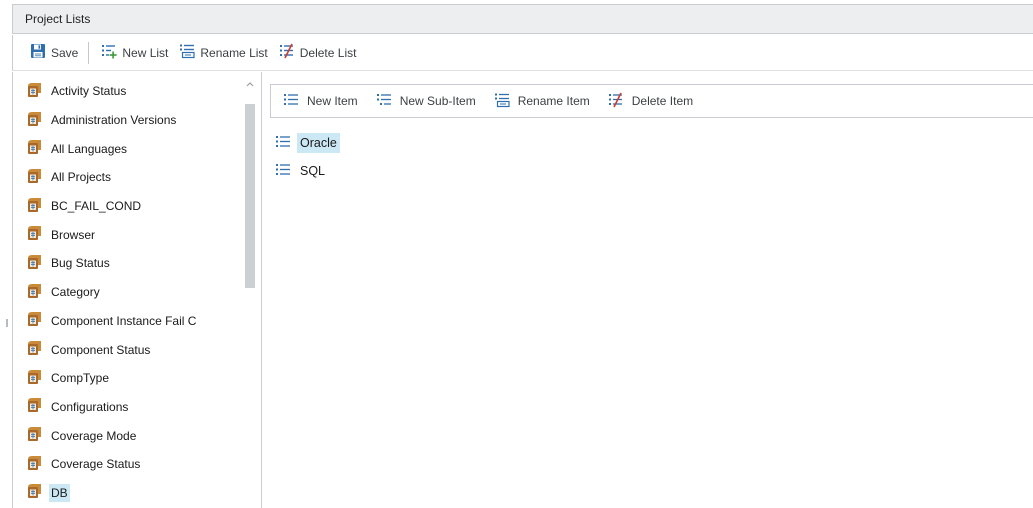 The width and height of the screenshot is (1033, 508). I want to click on new-subitem-icon, so click(384, 101).